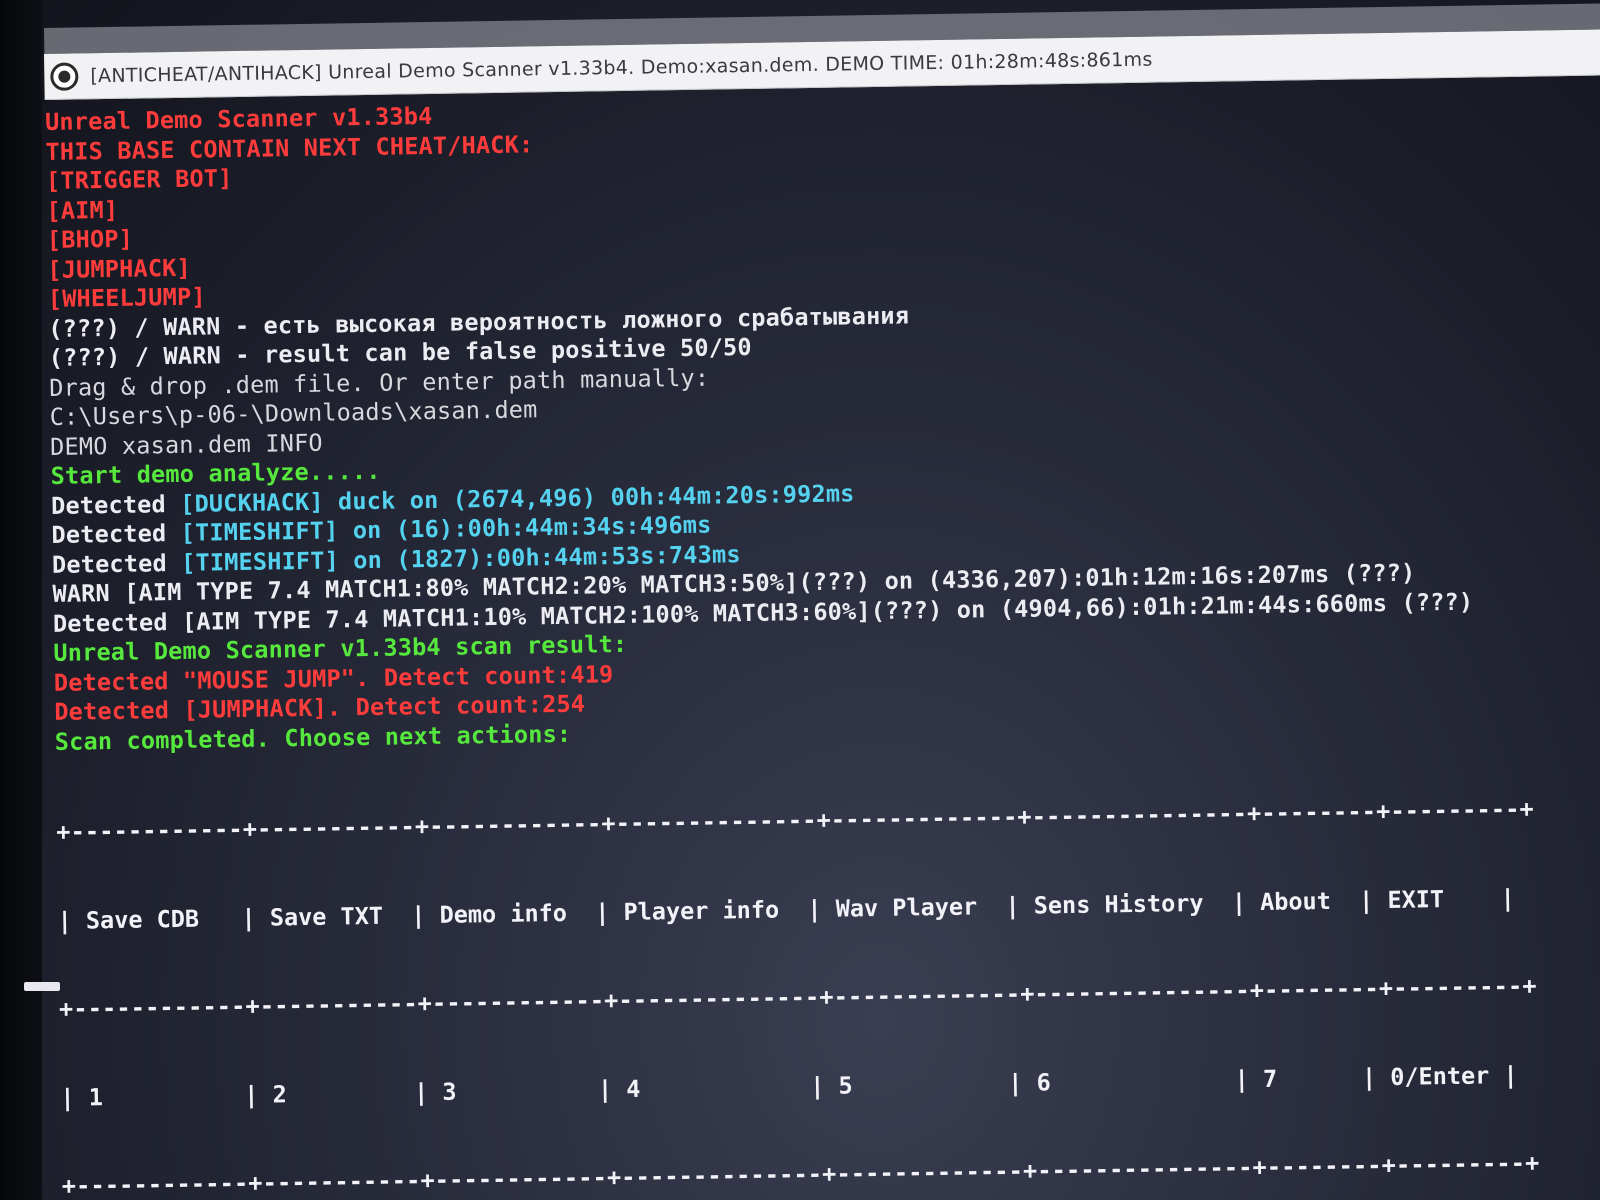 Image resolution: width=1600 pixels, height=1200 pixels. I want to click on menu-key-exit: 0/Enter, so click(1439, 1076).